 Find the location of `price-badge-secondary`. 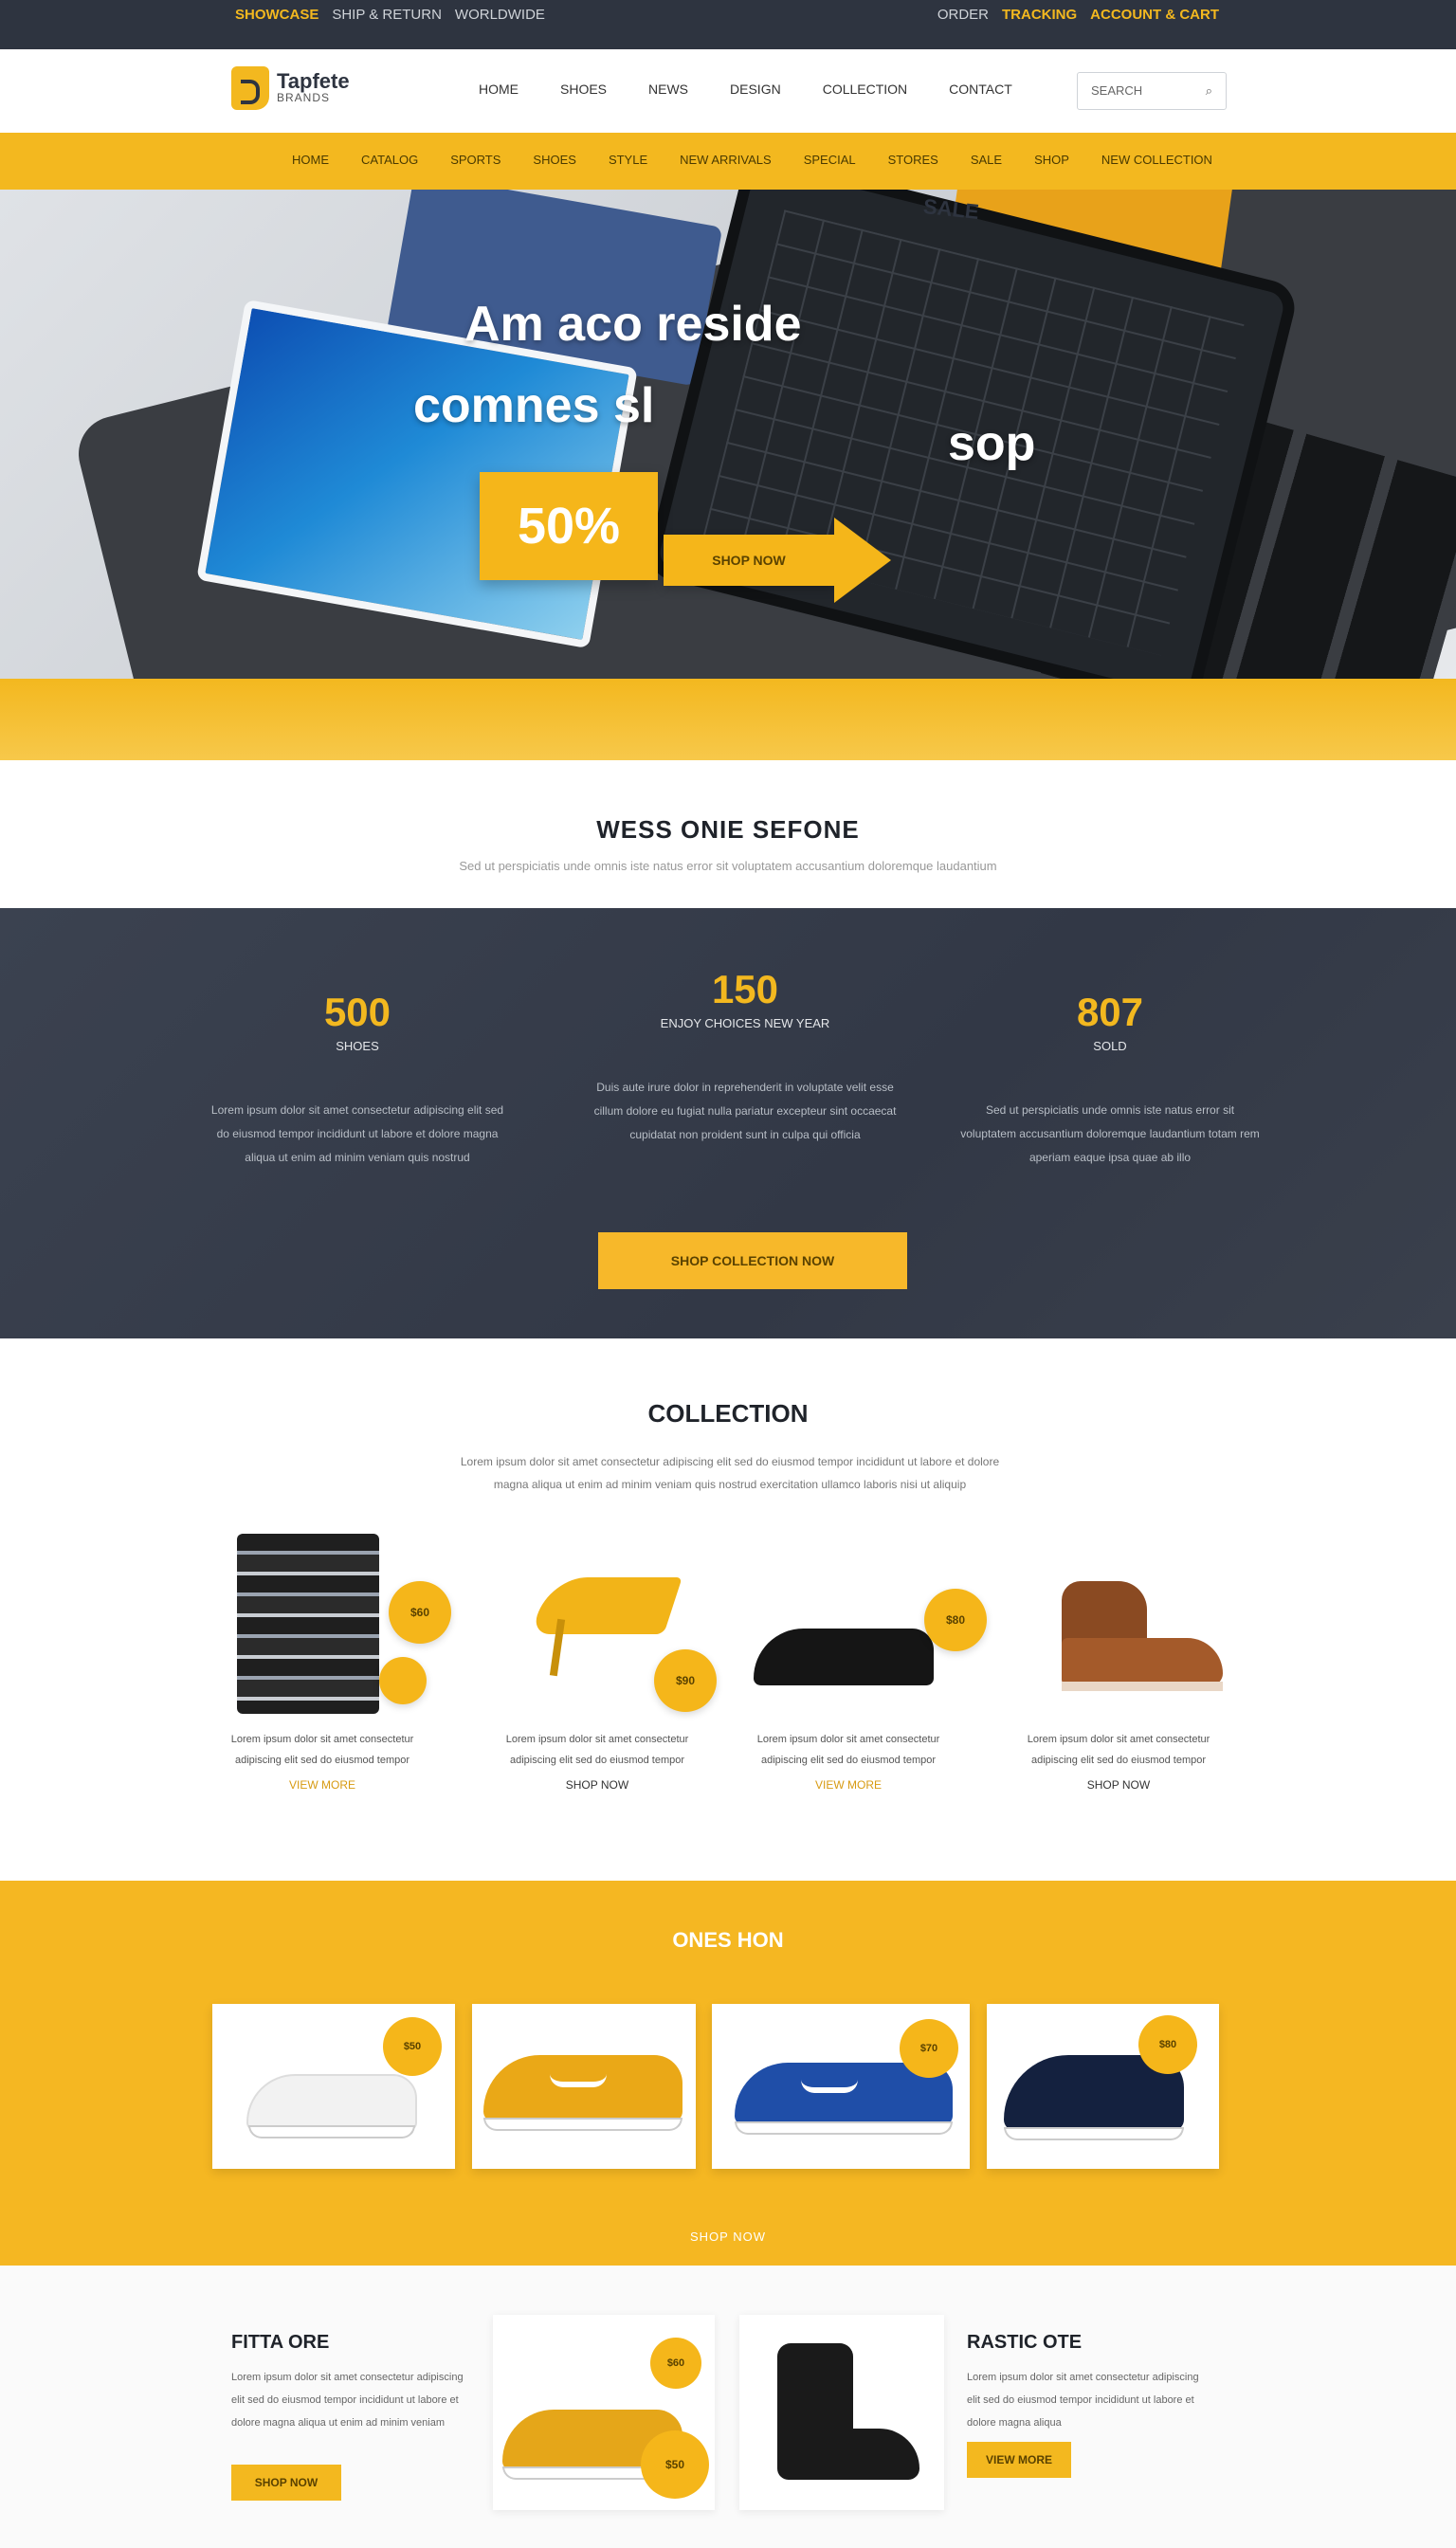

price-badge-secondary is located at coordinates (403, 1680).